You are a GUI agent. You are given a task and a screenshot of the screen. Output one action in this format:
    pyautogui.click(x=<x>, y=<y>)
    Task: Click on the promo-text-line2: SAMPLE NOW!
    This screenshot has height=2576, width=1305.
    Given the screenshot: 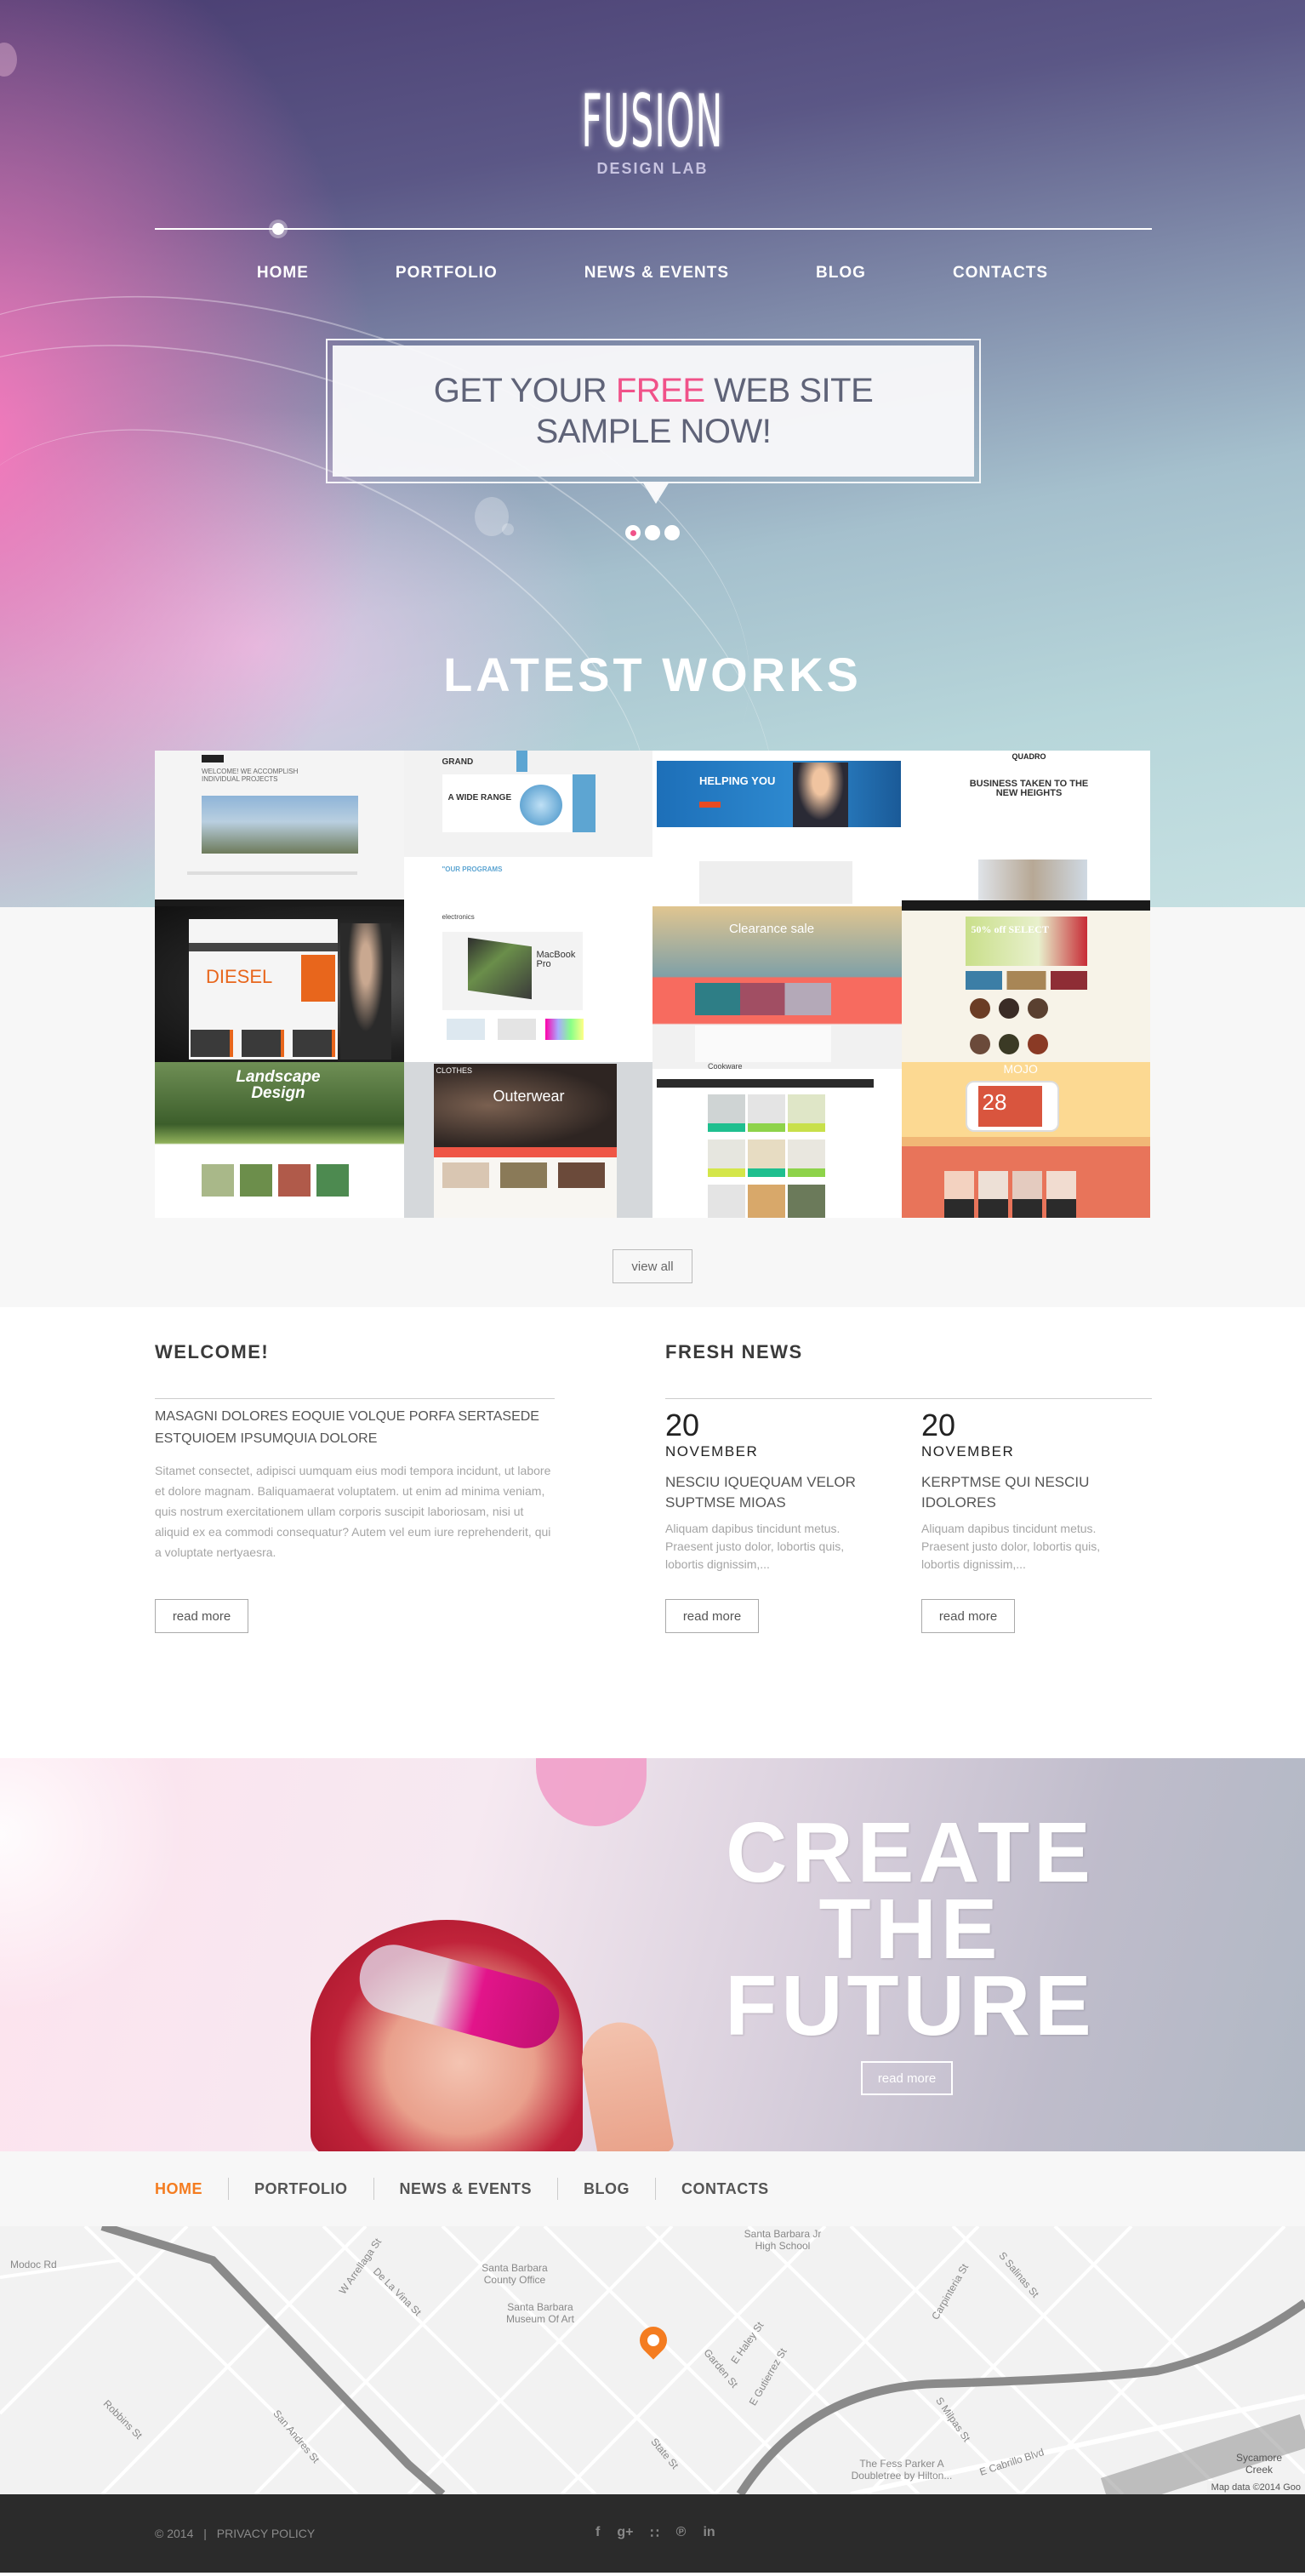 What is the action you would take?
    pyautogui.click(x=653, y=431)
    